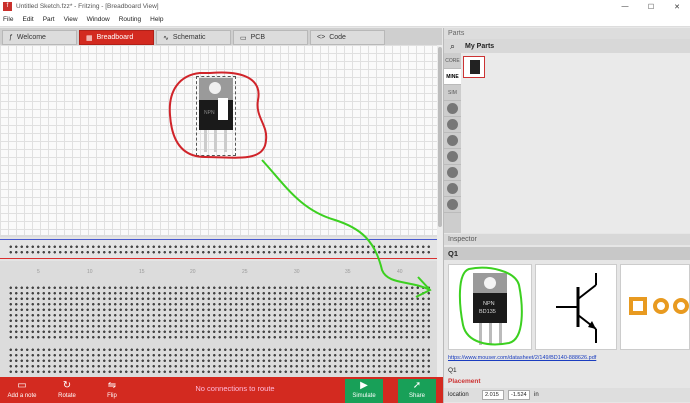 This screenshot has height=403, width=690. I want to click on menu-edit: Edit, so click(27, 19).